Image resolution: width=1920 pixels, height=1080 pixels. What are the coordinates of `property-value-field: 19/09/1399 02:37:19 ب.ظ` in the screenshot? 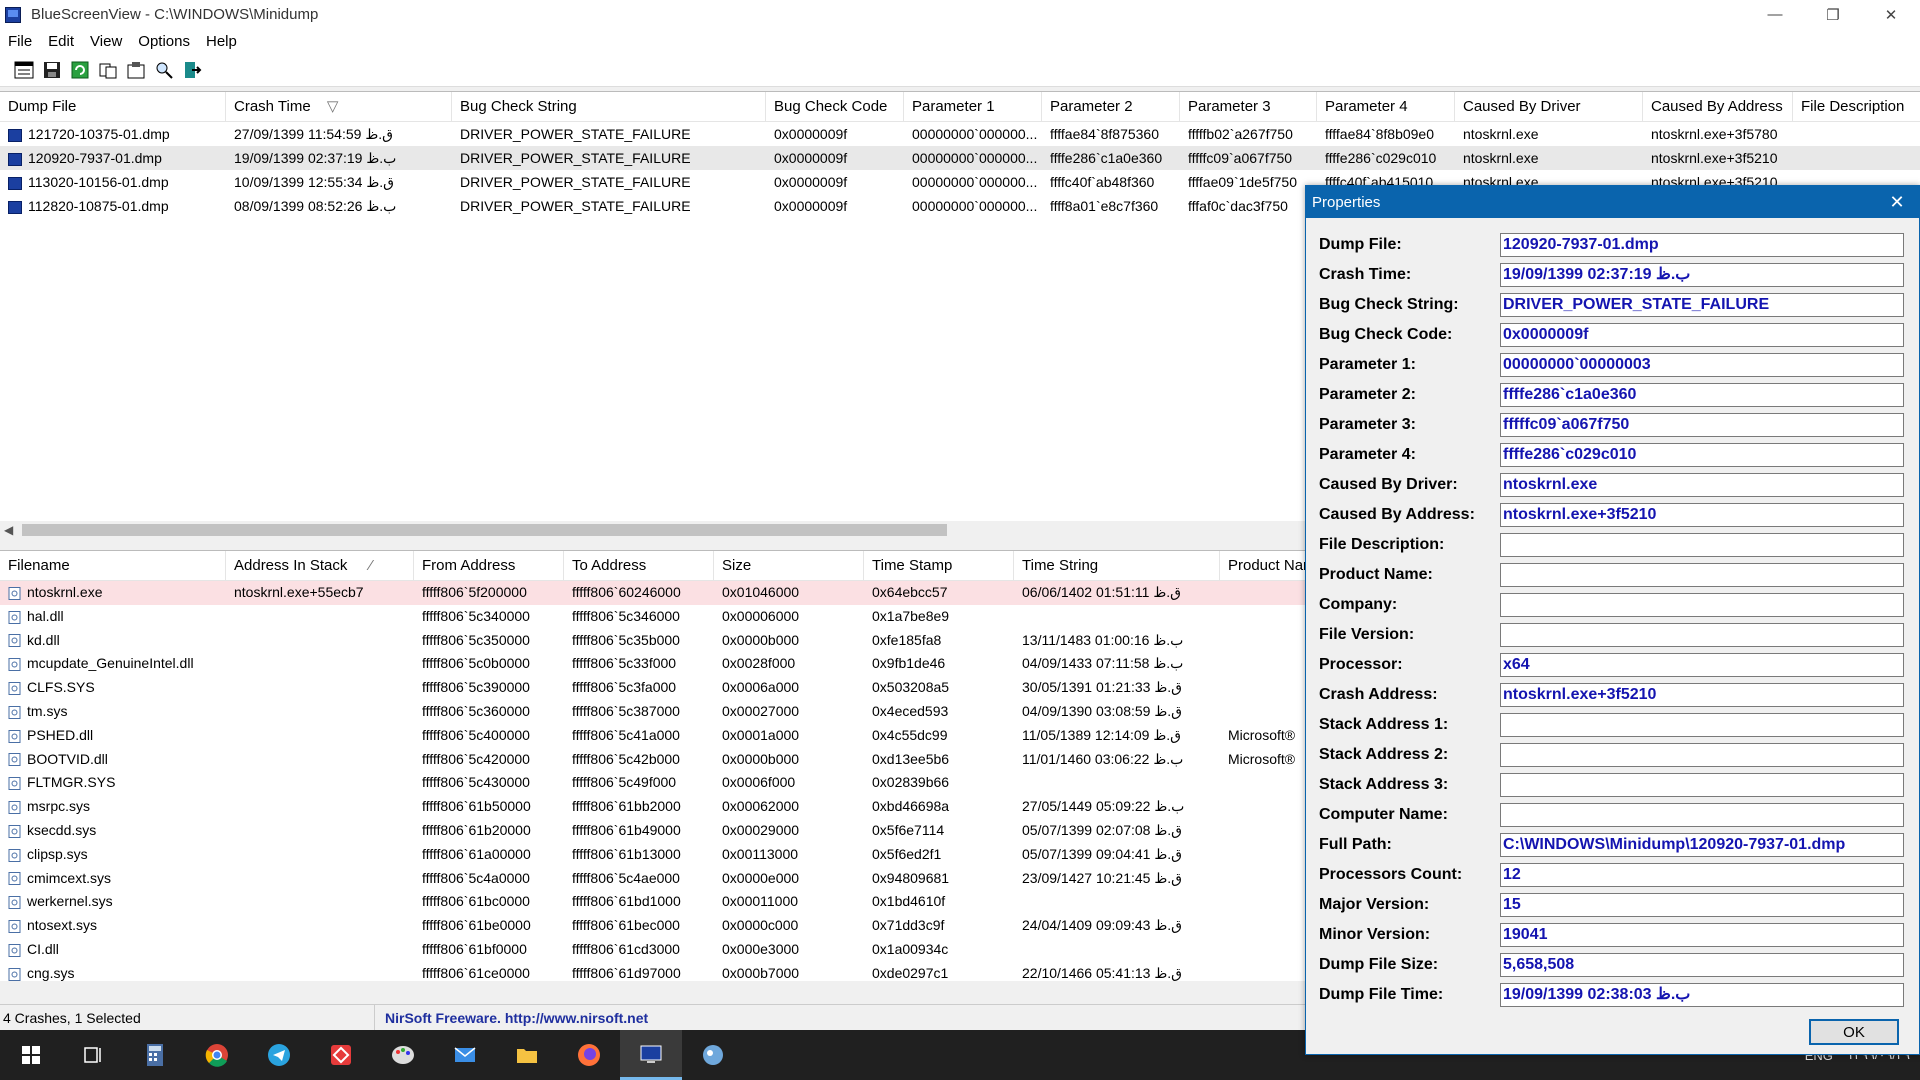 It's located at (1702, 275).